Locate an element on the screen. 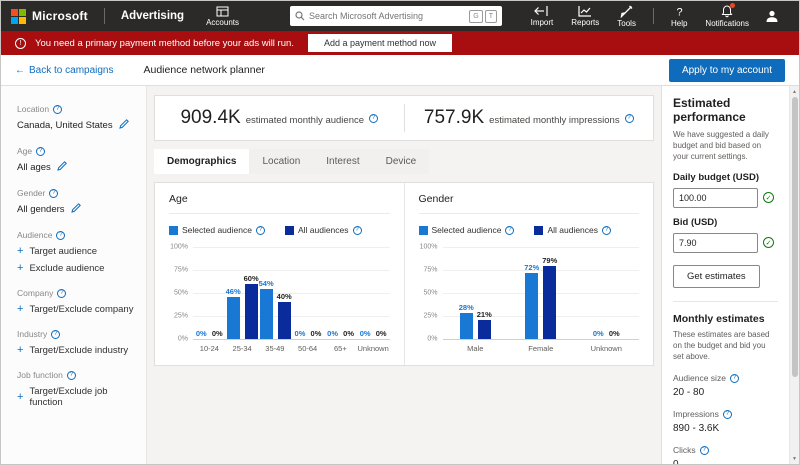  get-estimates-button: Get estimates is located at coordinates (716, 276).